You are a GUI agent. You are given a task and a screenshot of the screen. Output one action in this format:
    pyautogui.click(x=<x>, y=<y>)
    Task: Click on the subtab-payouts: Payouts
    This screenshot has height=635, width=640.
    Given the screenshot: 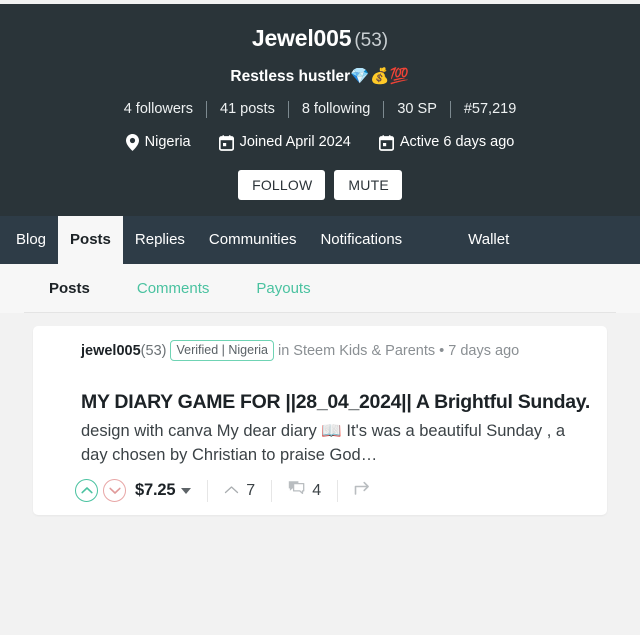 What is the action you would take?
    pyautogui.click(x=283, y=289)
    